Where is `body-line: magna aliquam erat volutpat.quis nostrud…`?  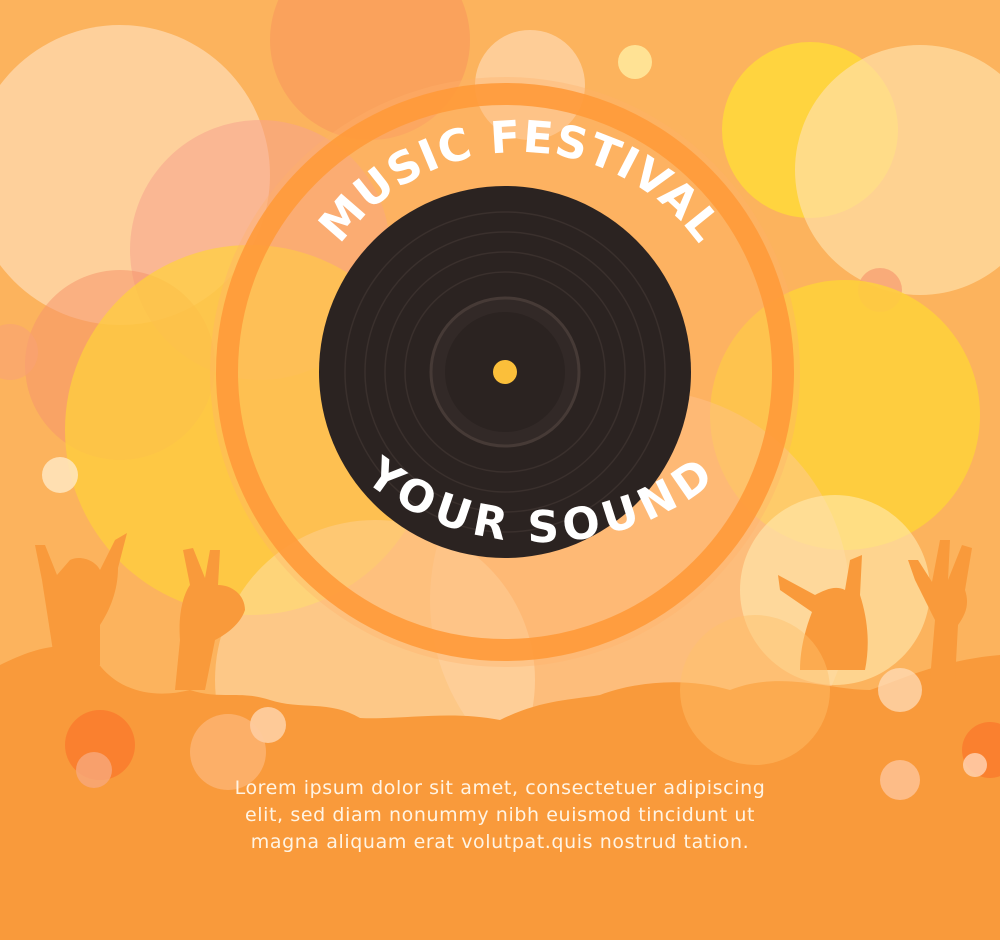
body-line: magna aliquam erat volutpat.quis nostrud… is located at coordinates (500, 842).